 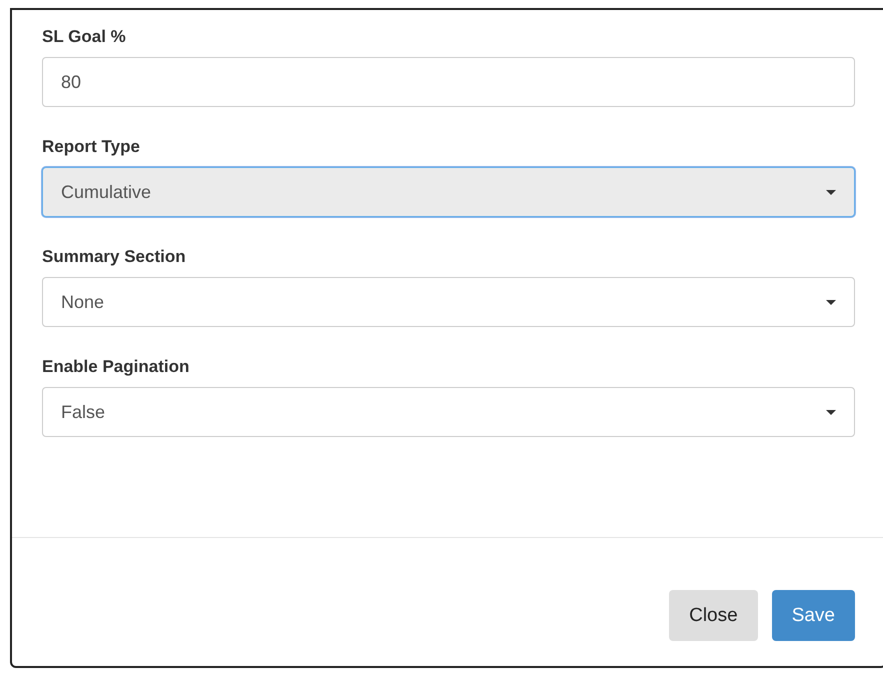 I want to click on field-label: Report Type, so click(x=91, y=147).